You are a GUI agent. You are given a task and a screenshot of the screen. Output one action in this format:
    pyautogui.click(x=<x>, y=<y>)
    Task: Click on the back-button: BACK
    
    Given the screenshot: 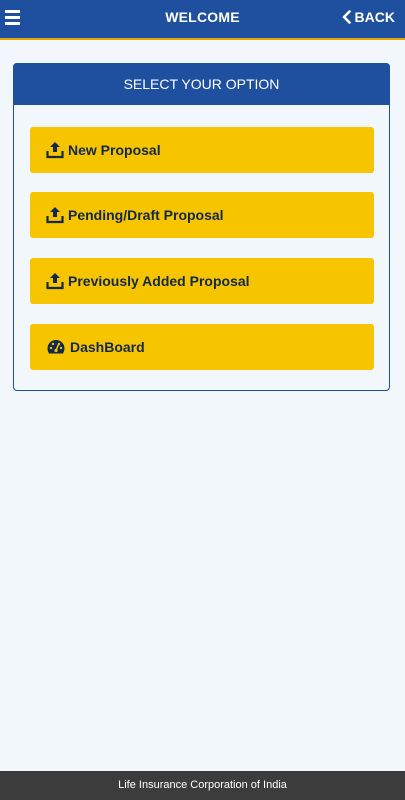 What is the action you would take?
    pyautogui.click(x=368, y=17)
    